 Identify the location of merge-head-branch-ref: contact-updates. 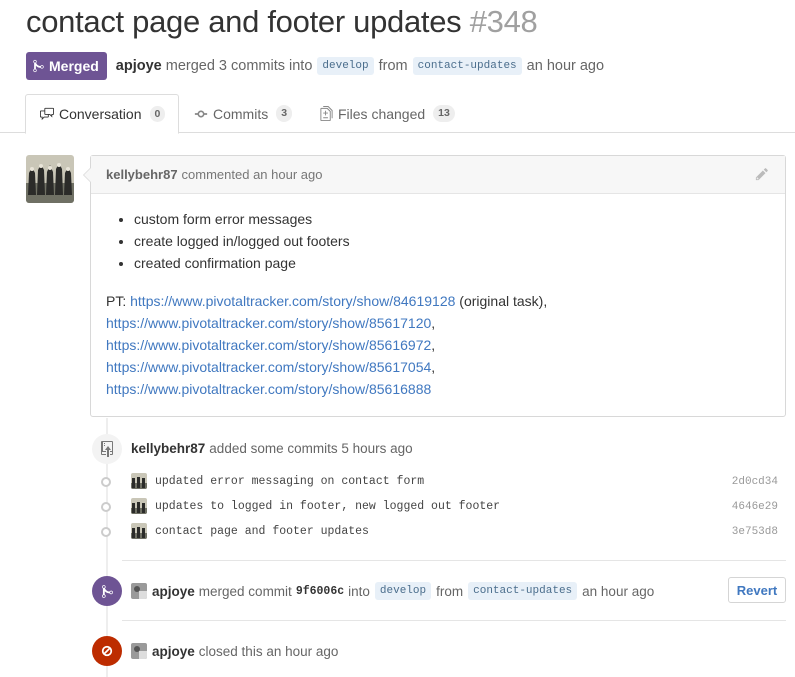
(523, 591).